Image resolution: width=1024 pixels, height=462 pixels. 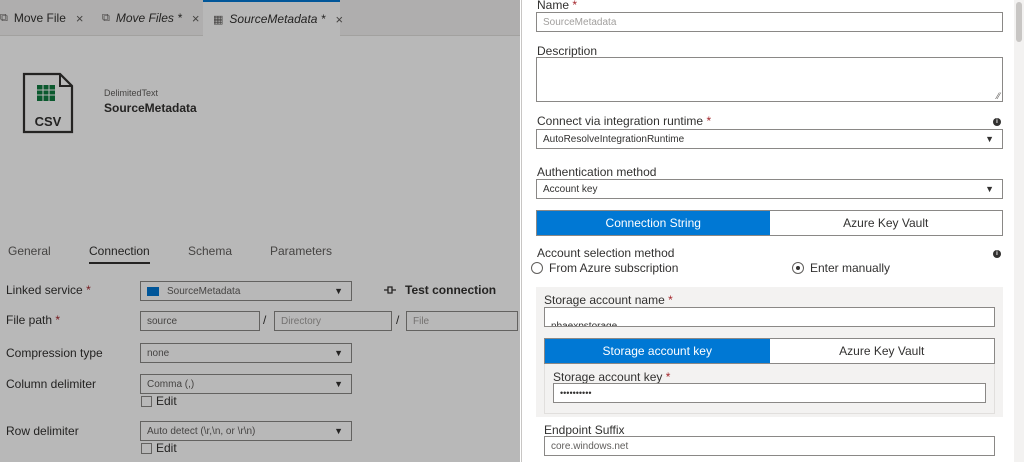 What do you see at coordinates (769, 393) in the screenshot?
I see `storage-account-key-input: ••••••••••` at bounding box center [769, 393].